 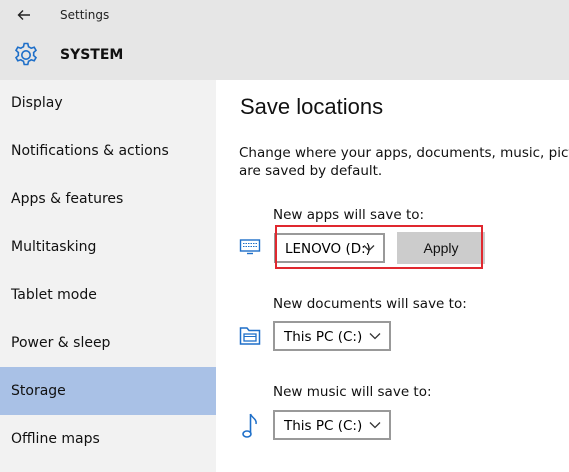 What do you see at coordinates (54, 295) in the screenshot?
I see `sidebar-item-label: Tablet mode` at bounding box center [54, 295].